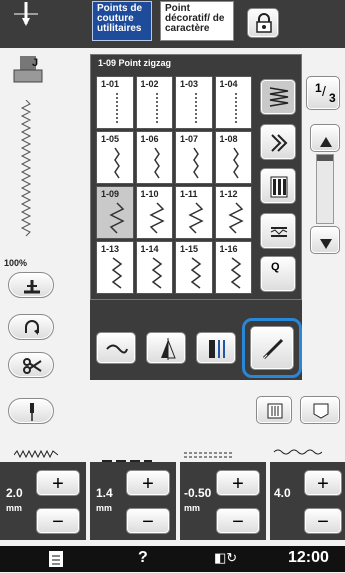  What do you see at coordinates (278, 274) in the screenshot?
I see `stitch-variant-5-button: Q` at bounding box center [278, 274].